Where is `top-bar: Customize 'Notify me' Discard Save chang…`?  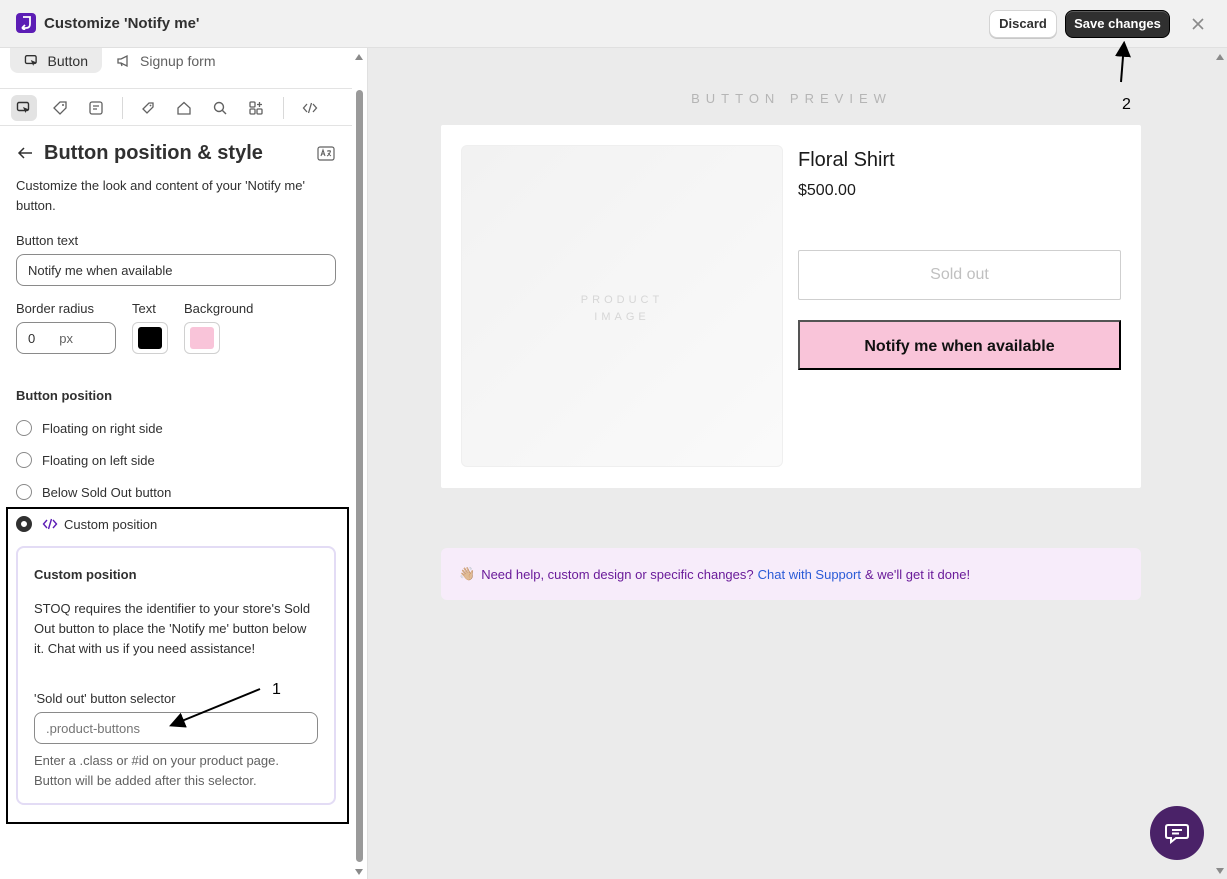 top-bar: Customize 'Notify me' Discard Save chang… is located at coordinates (613, 24).